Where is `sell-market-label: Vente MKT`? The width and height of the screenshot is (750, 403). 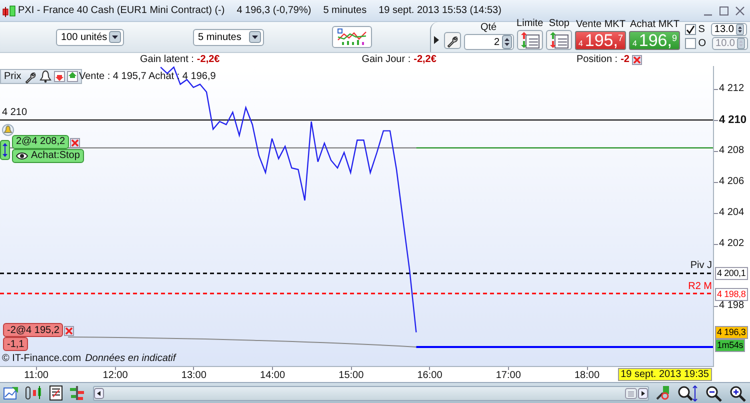
sell-market-label: Vente MKT is located at coordinates (601, 24).